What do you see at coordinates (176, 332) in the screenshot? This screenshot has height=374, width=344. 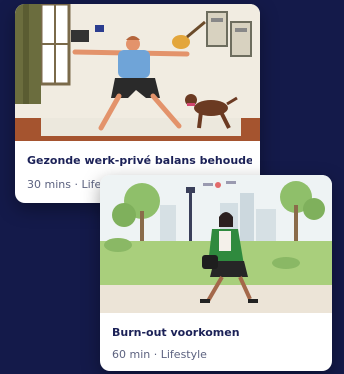 I see `course-title: Burn-out voorkomen` at bounding box center [176, 332].